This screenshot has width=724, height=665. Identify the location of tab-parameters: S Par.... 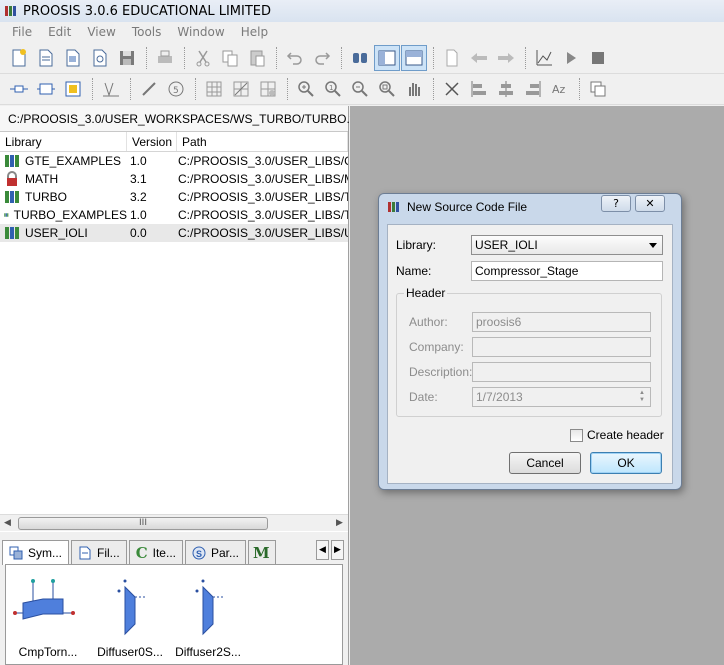
(215, 552).